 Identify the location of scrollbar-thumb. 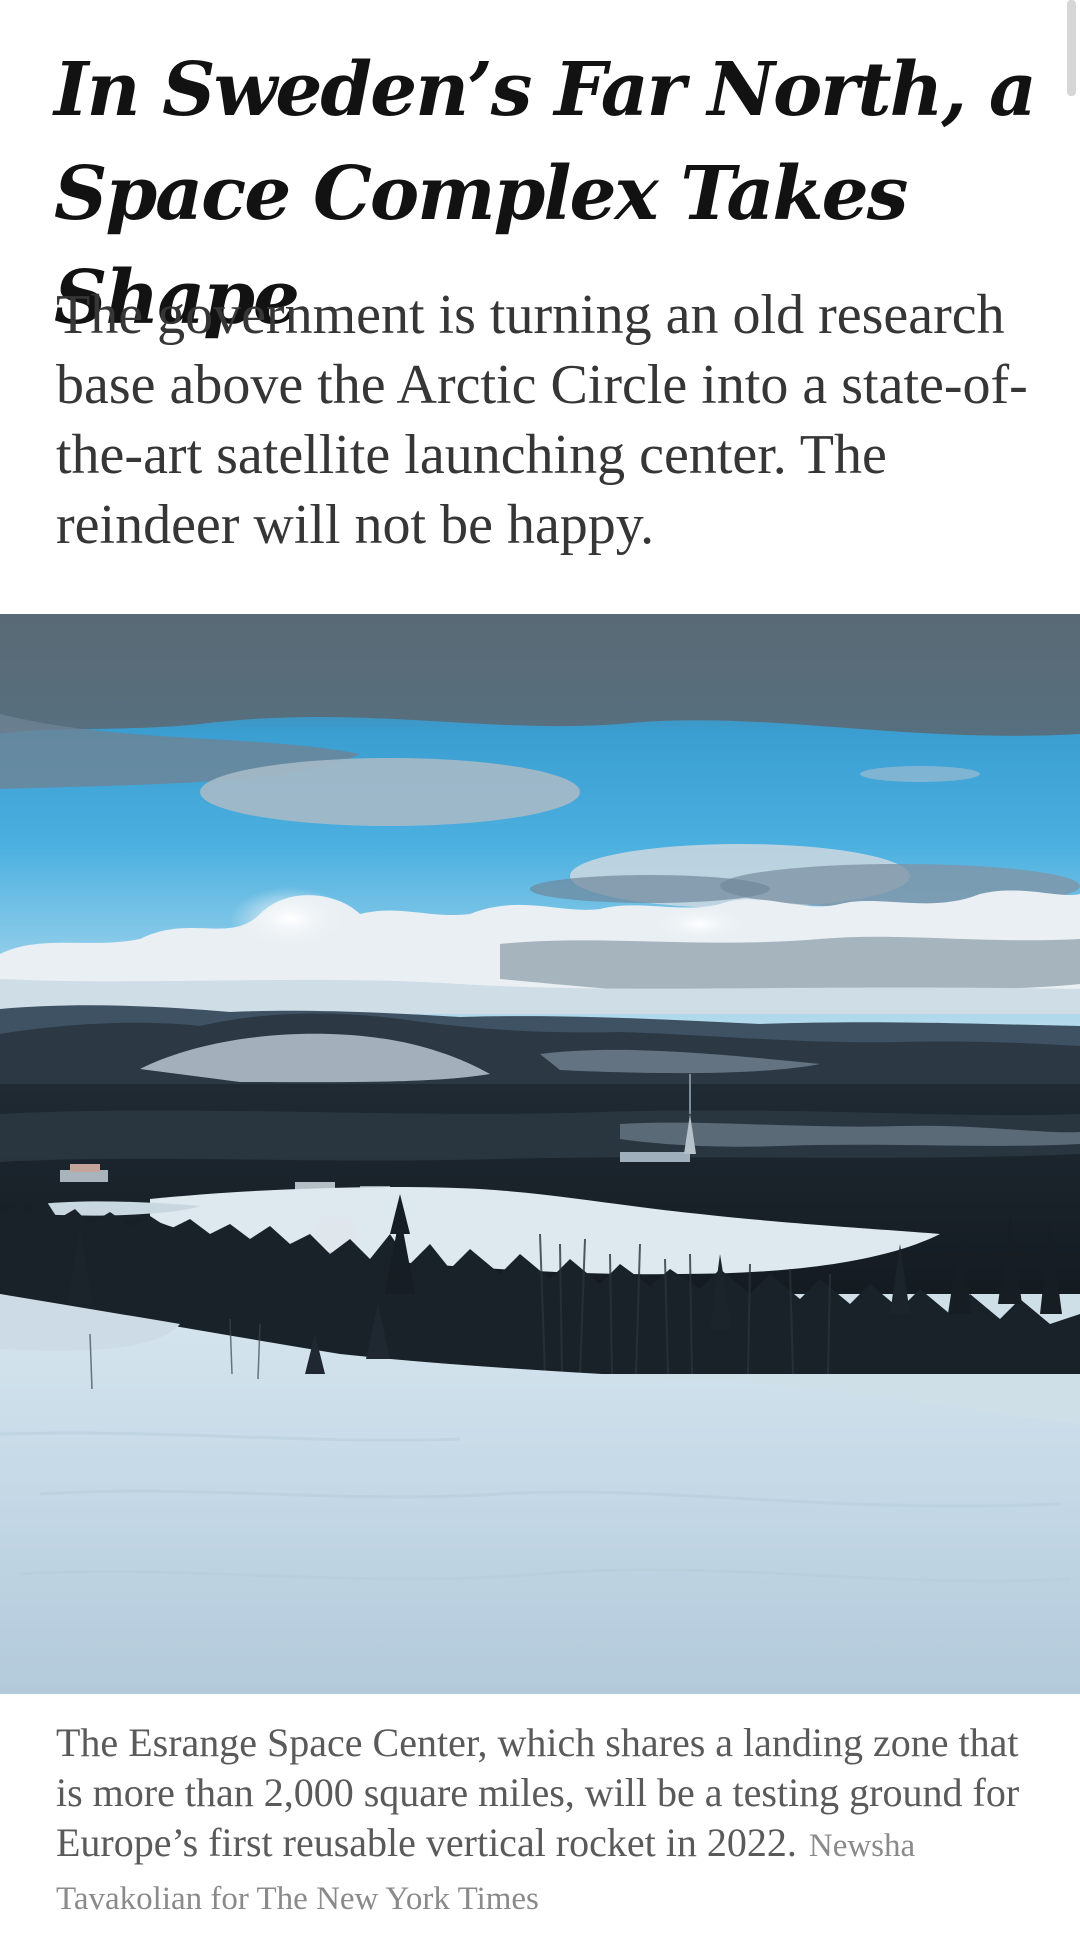
(1071, 48).